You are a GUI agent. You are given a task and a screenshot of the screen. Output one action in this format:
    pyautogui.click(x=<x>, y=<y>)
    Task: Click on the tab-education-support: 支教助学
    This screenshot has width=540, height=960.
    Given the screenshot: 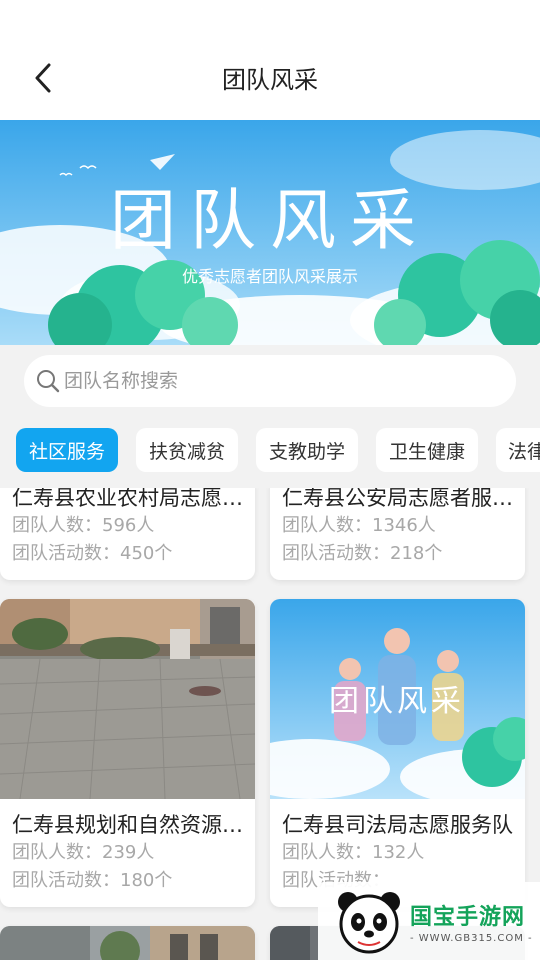 What is the action you would take?
    pyautogui.click(x=307, y=450)
    